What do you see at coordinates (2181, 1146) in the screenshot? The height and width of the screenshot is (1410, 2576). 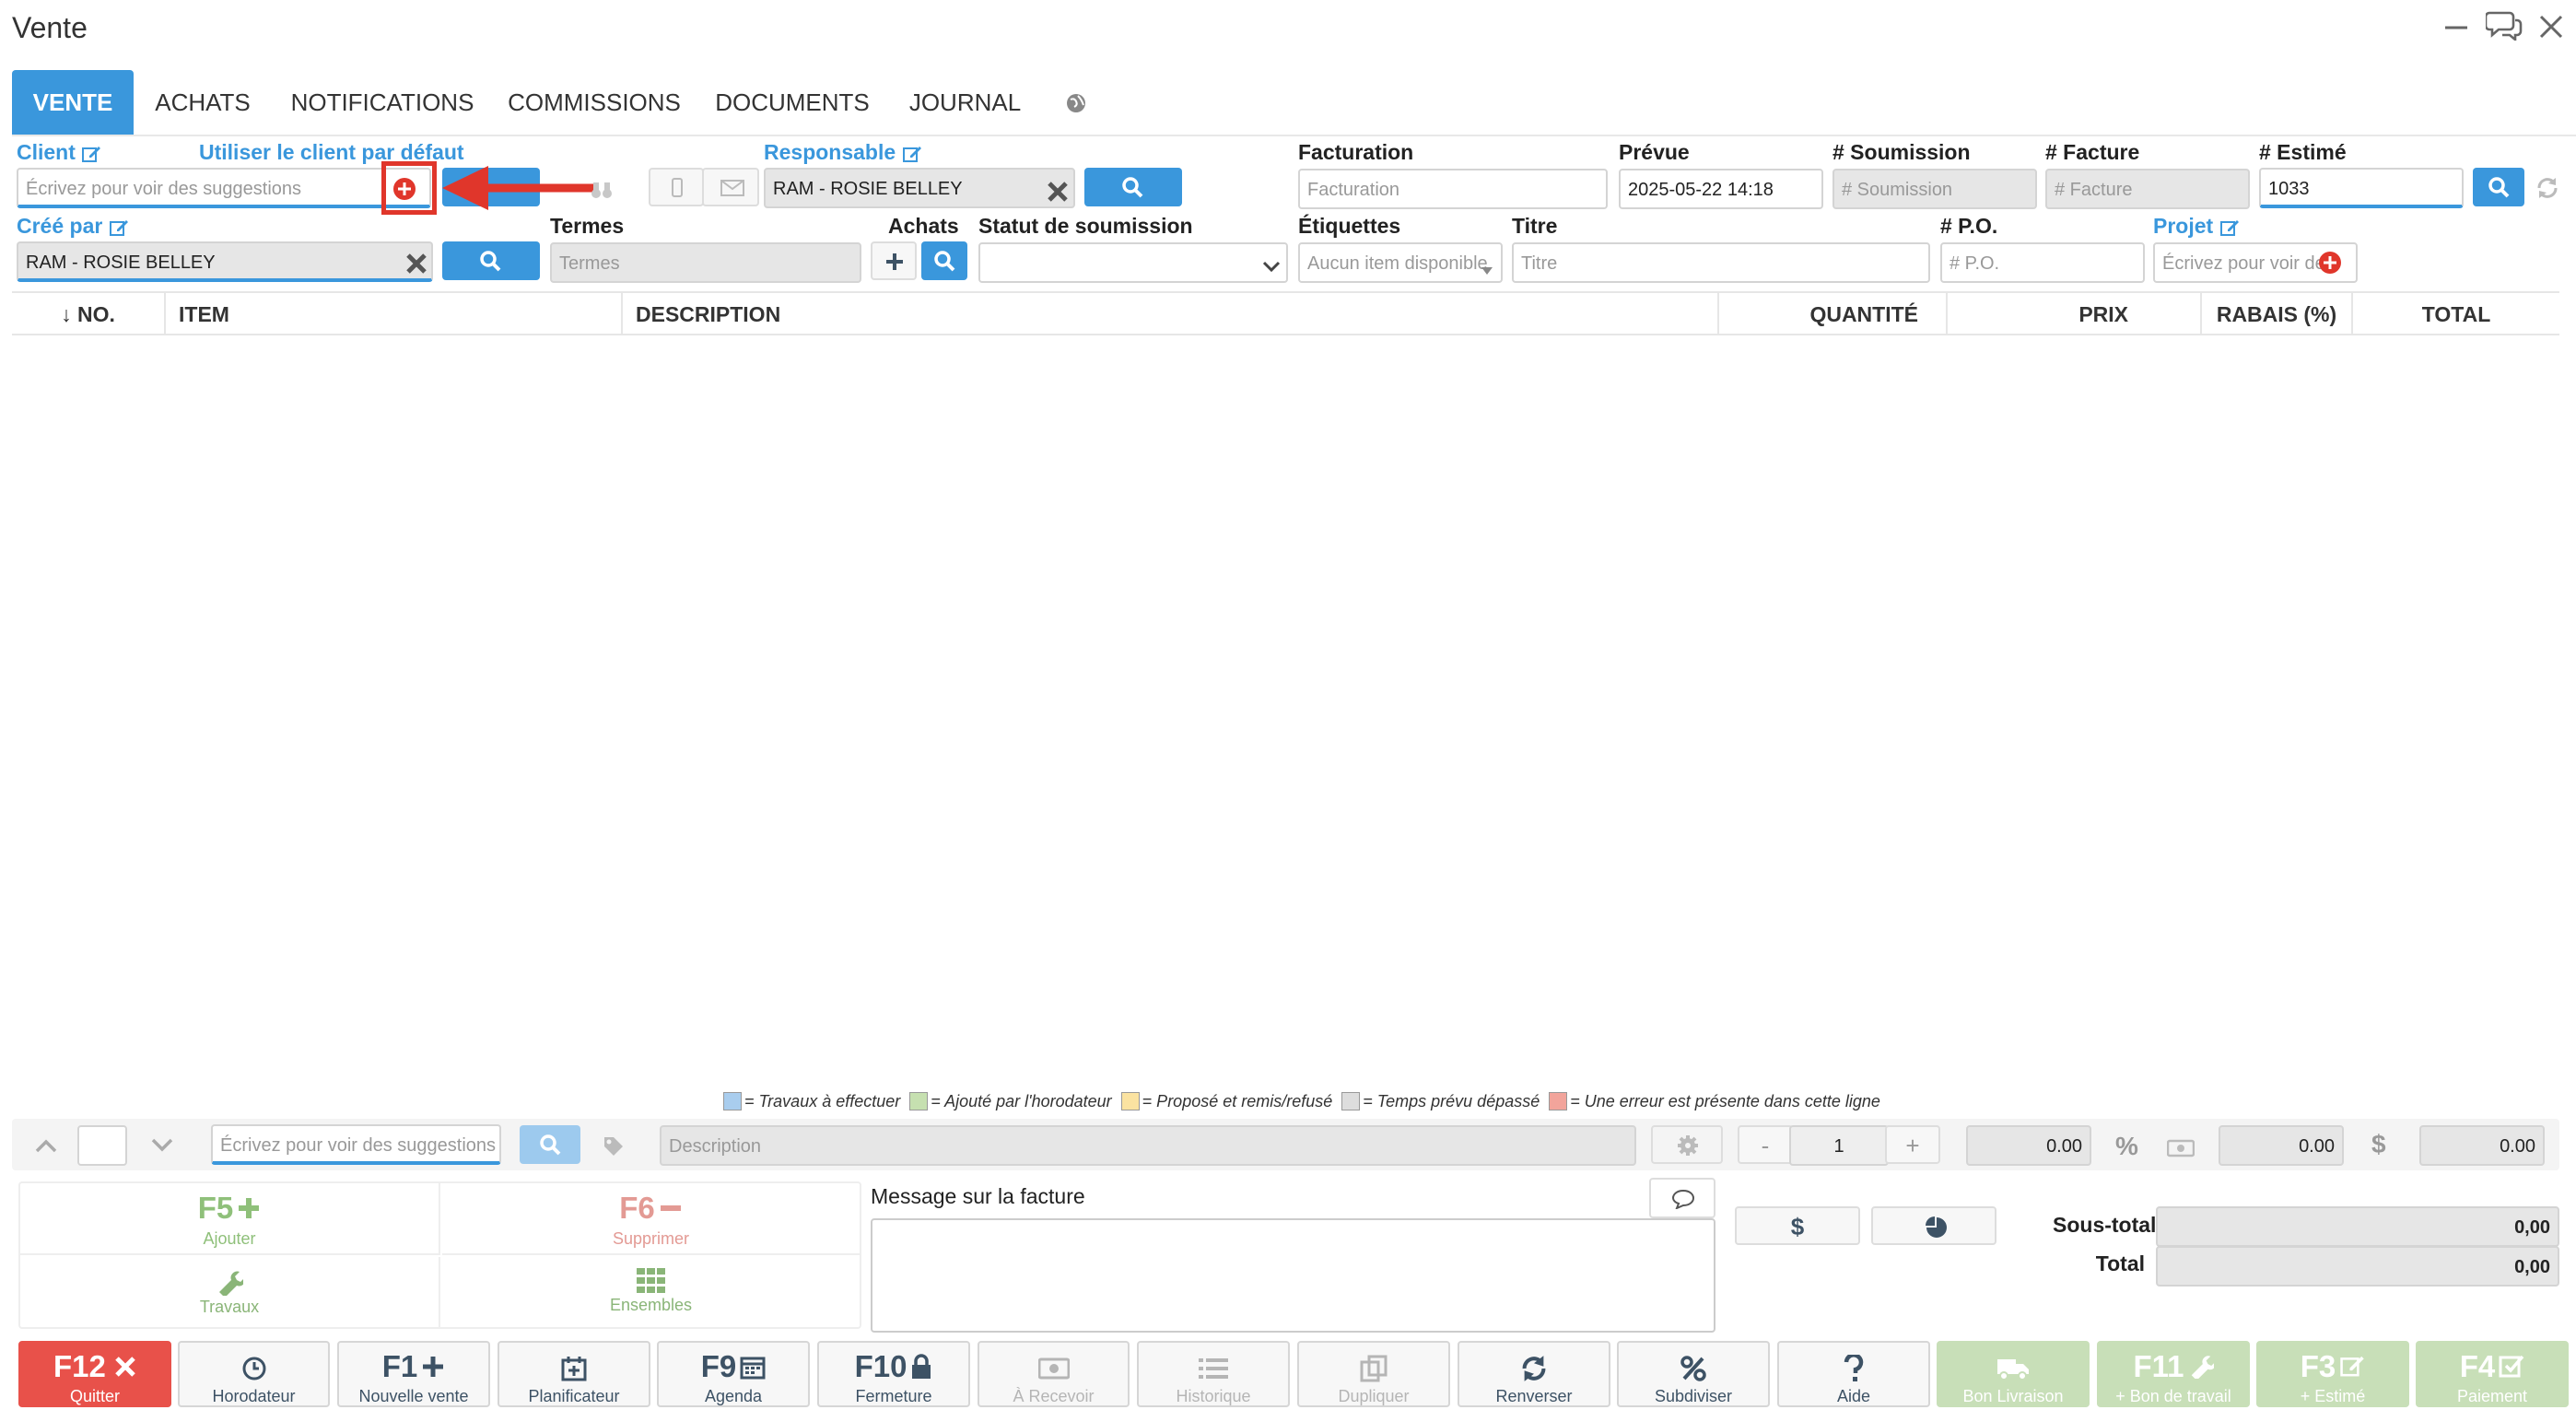 I see `money-icon` at bounding box center [2181, 1146].